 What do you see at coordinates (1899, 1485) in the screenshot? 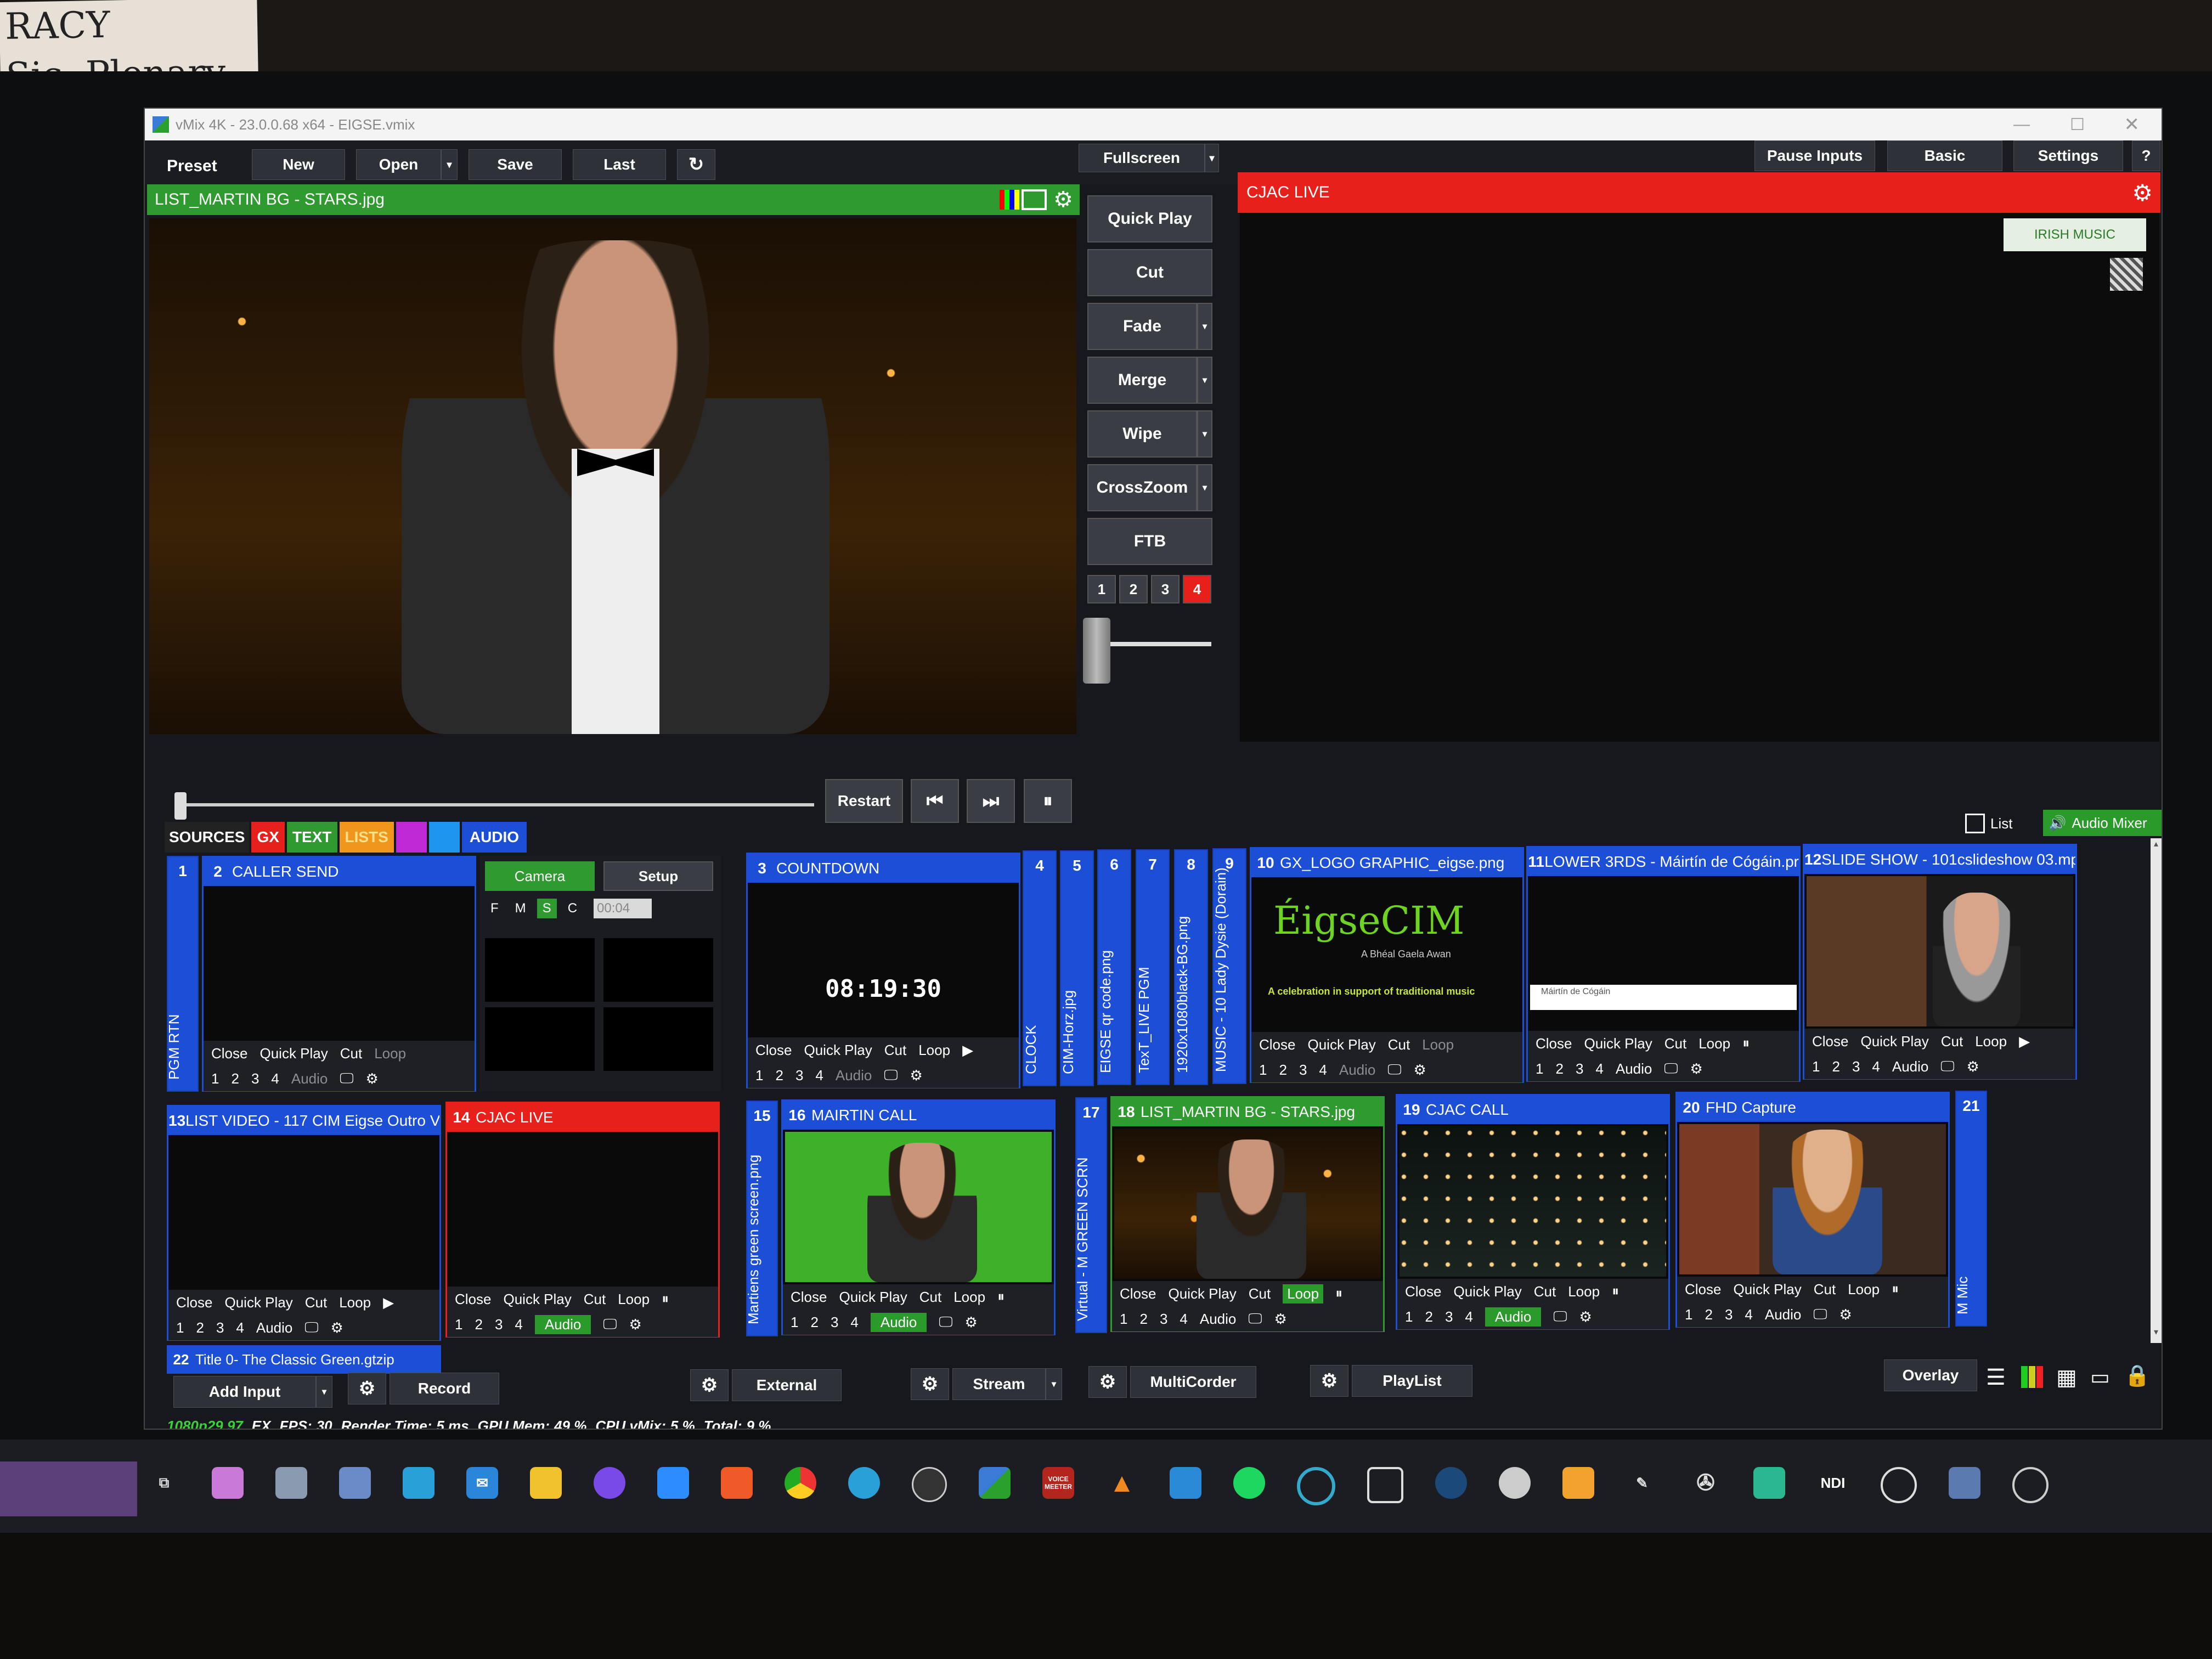
I see `gauge-icon` at bounding box center [1899, 1485].